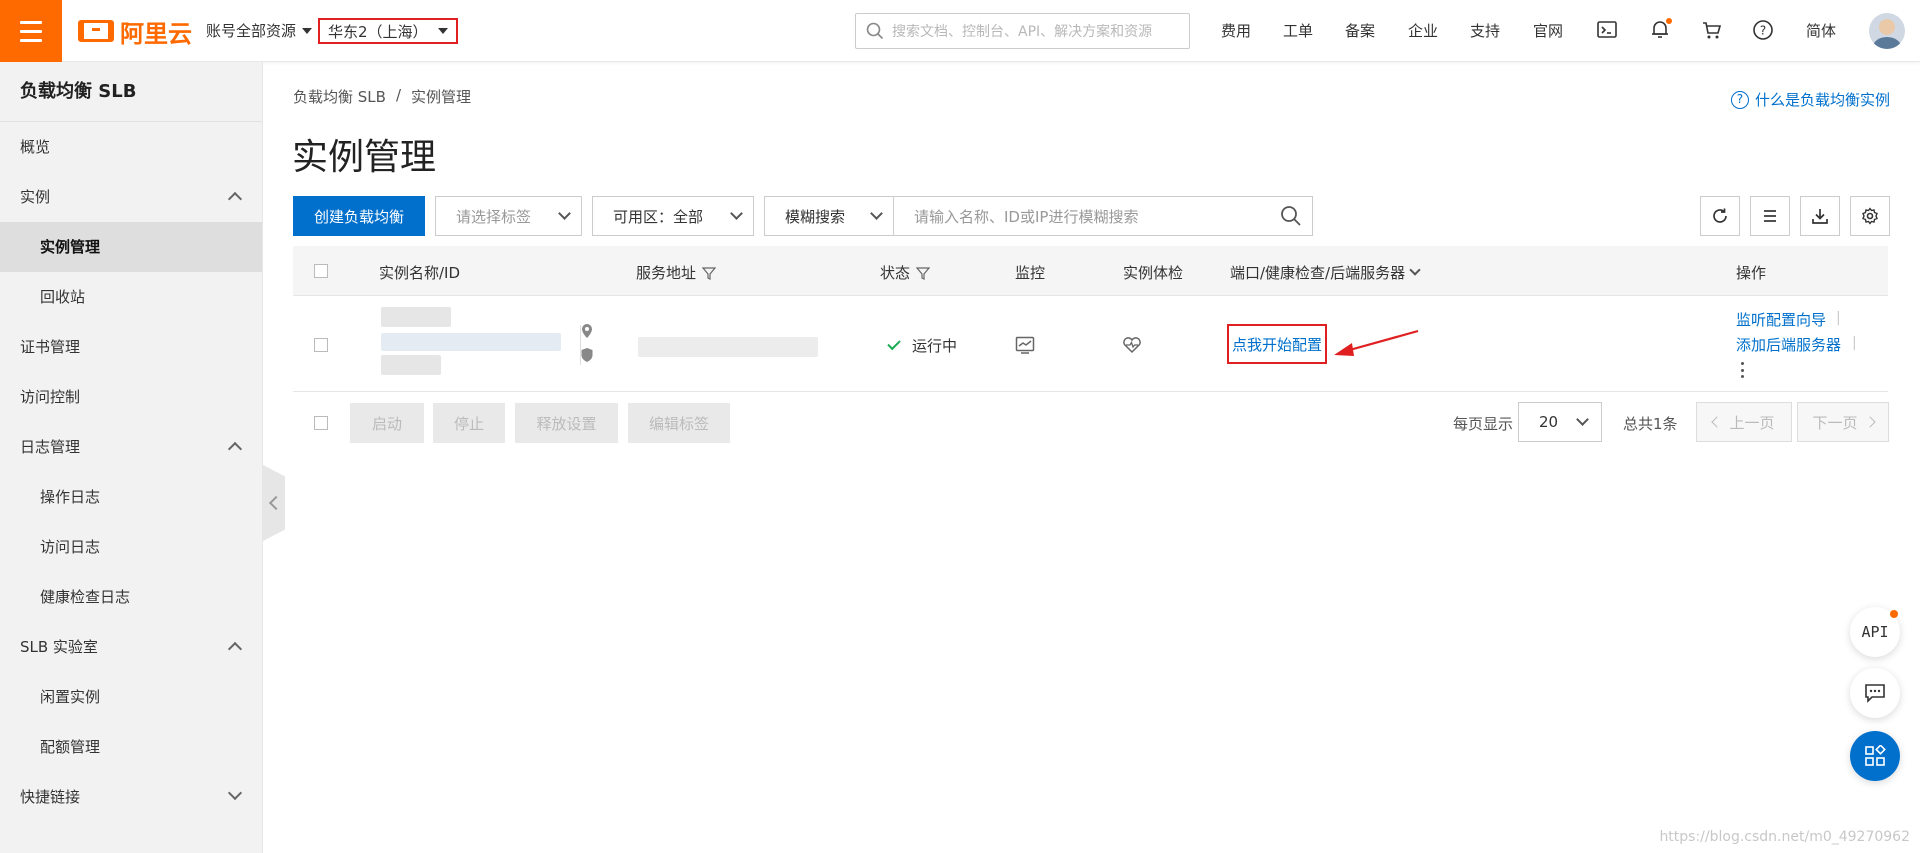 This screenshot has height=853, width=1920. What do you see at coordinates (131, 797) in the screenshot?
I see `sidebar-group-quick-links: 快捷链接` at bounding box center [131, 797].